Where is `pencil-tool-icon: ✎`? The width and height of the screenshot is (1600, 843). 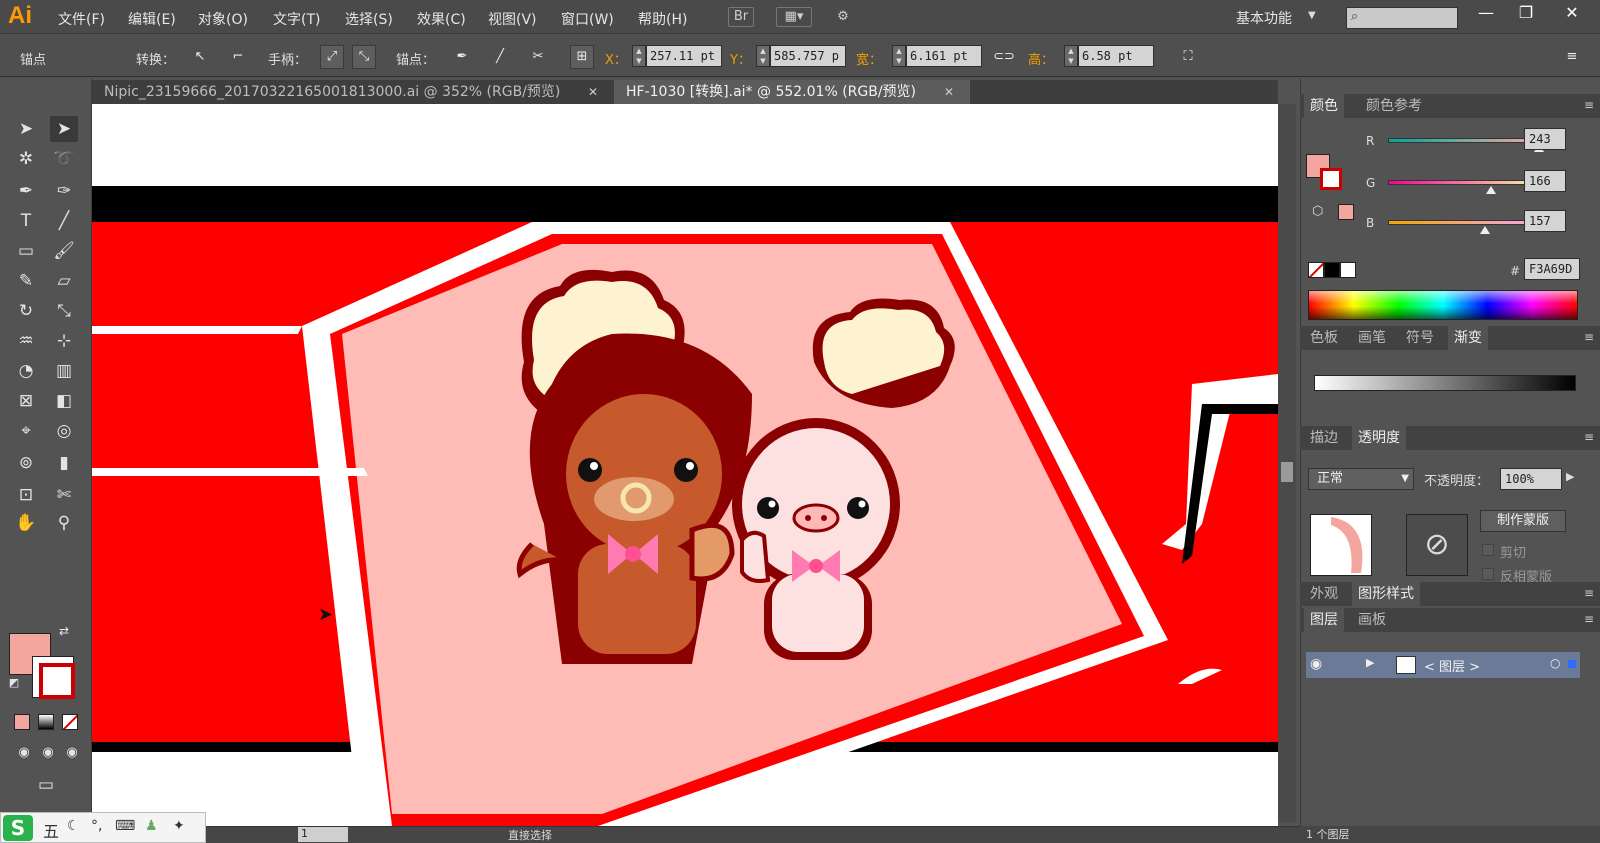 pencil-tool-icon: ✎ is located at coordinates (26, 281).